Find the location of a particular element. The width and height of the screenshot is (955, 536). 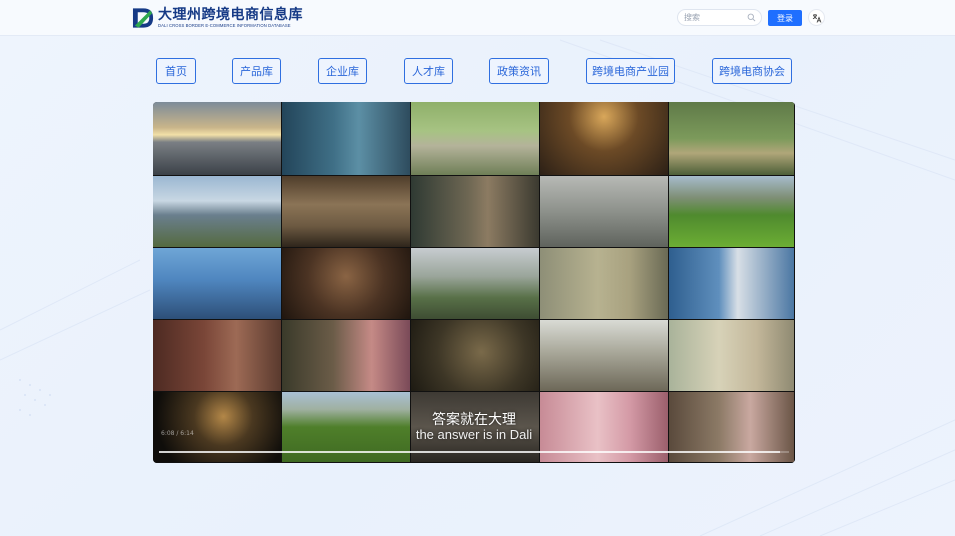

video-frame-blue-fabric is located at coordinates (732, 284).